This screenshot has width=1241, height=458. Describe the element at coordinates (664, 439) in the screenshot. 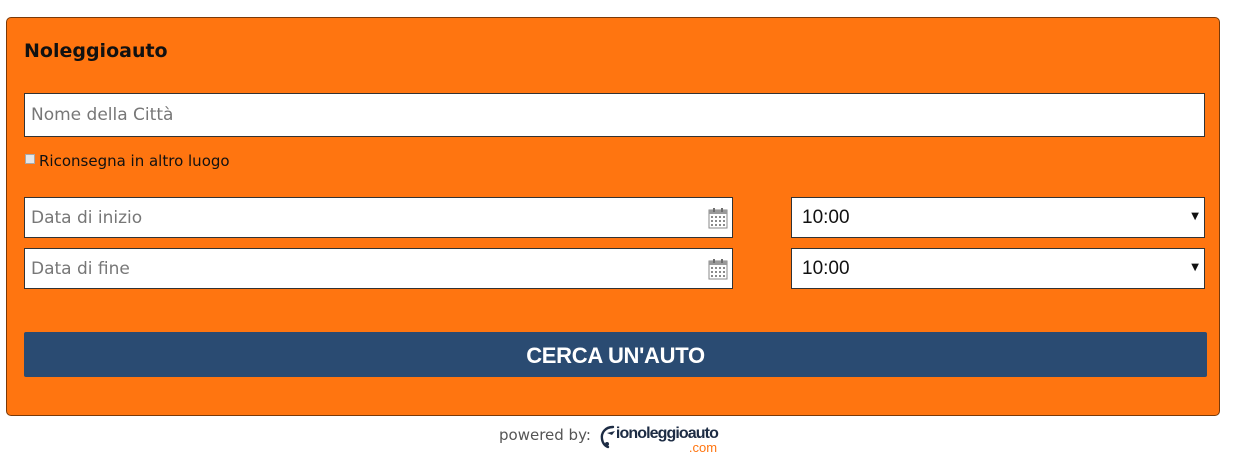

I see `ionoleggioauto-logo: ionoleggioauto .com` at that location.